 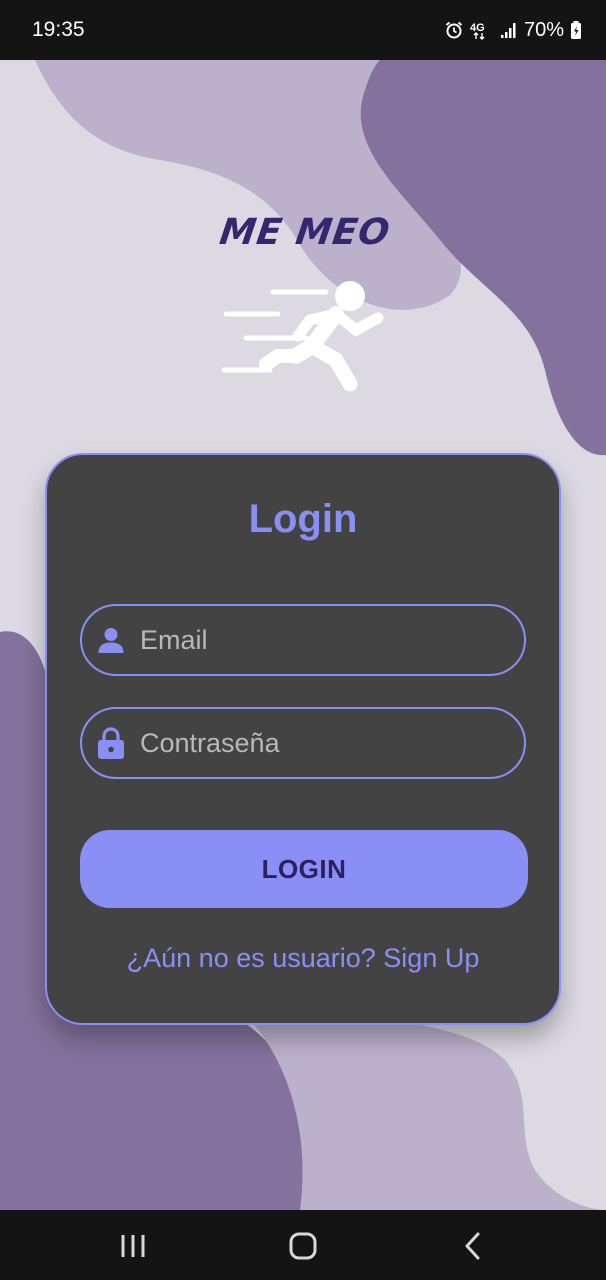 I want to click on password-field, so click(x=303, y=743).